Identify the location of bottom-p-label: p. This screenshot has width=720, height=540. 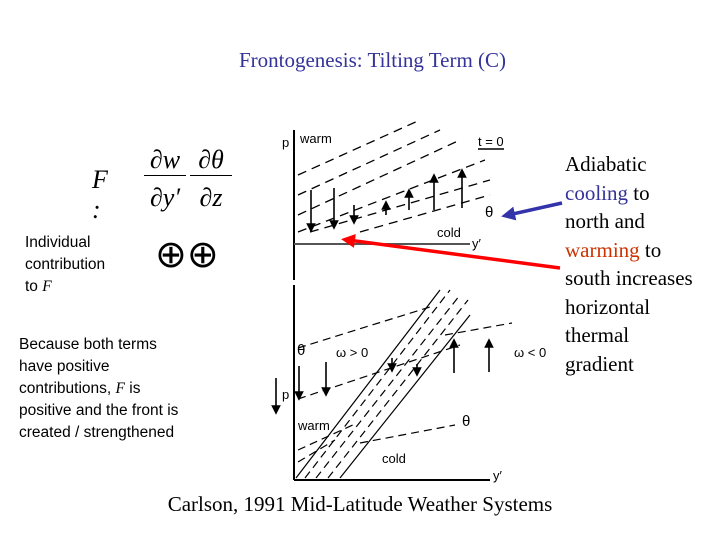
(285, 394).